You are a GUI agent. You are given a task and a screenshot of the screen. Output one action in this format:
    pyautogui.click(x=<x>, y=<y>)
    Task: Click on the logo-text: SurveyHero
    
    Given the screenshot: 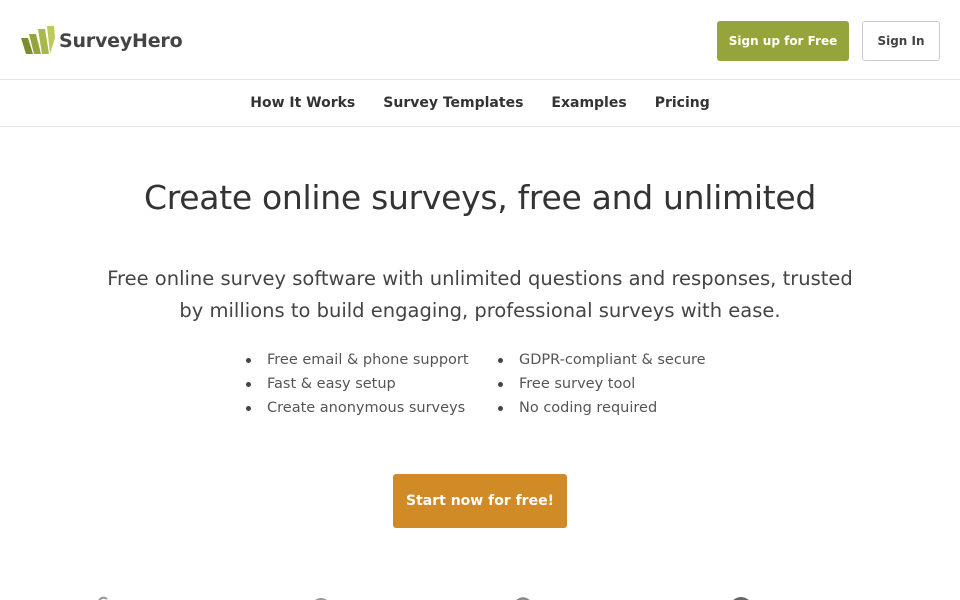 What is the action you would take?
    pyautogui.click(x=121, y=41)
    